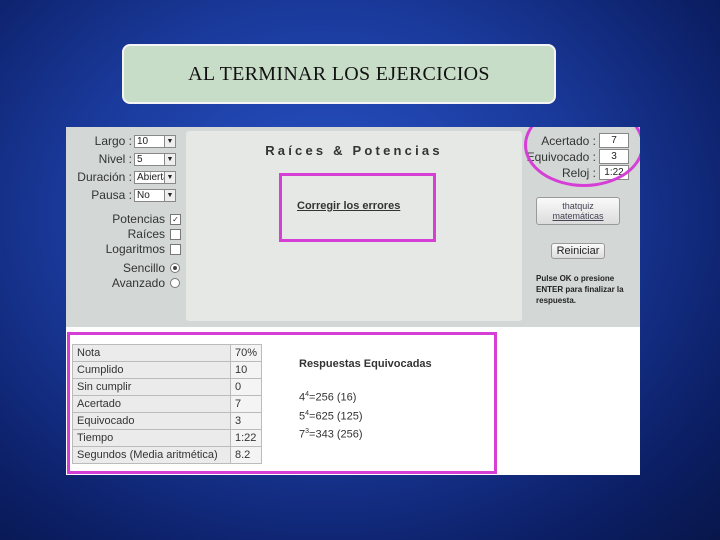 The height and width of the screenshot is (540, 720). Describe the element at coordinates (578, 206) in the screenshot. I see `brand-line1: thatquiz` at that location.